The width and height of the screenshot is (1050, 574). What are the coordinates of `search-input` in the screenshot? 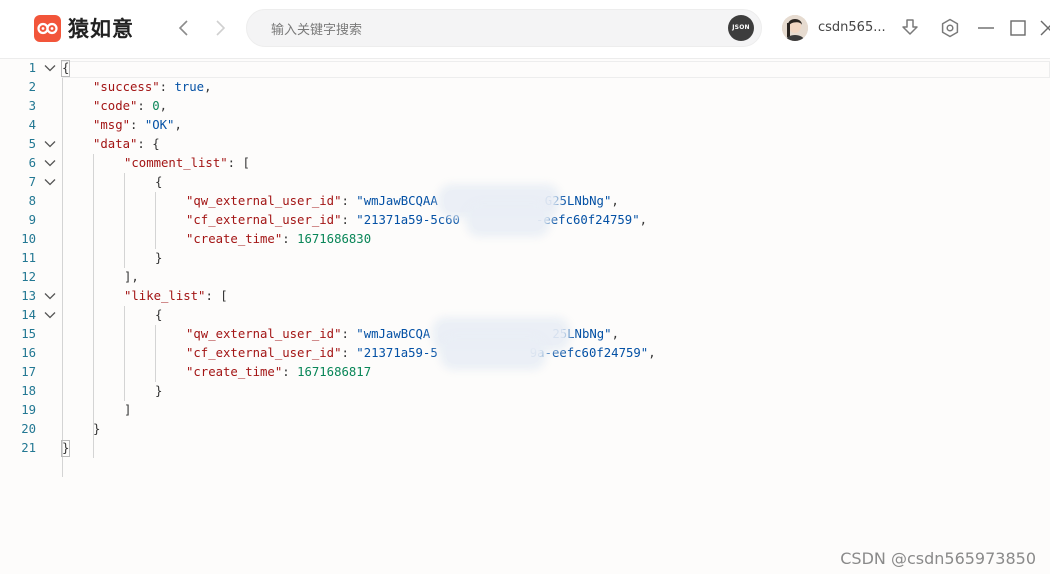 It's located at (491, 30).